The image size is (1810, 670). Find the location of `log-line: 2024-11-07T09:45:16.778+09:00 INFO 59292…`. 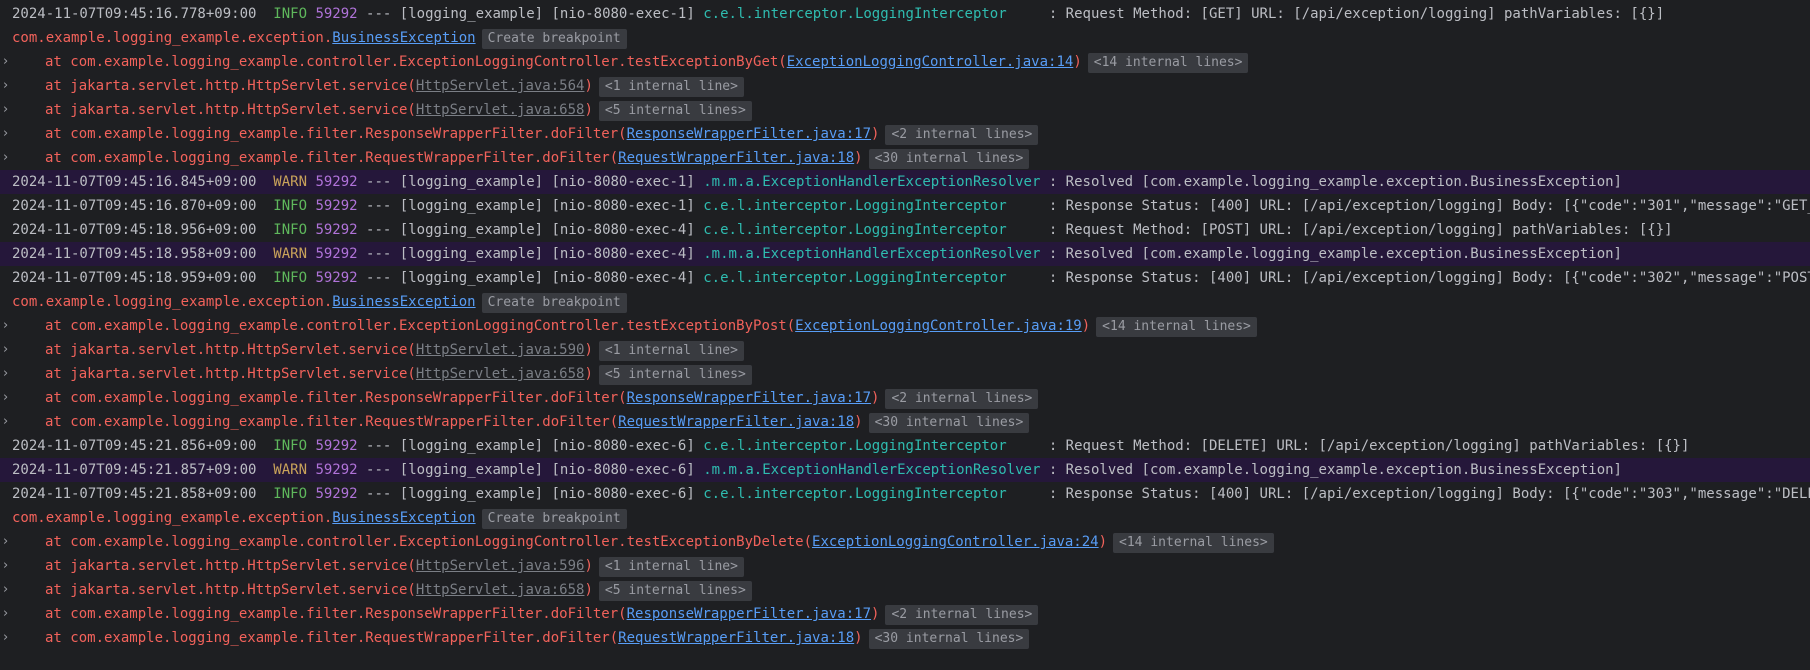

log-line: 2024-11-07T09:45:16.778+09:00 INFO 59292… is located at coordinates (905, 14).